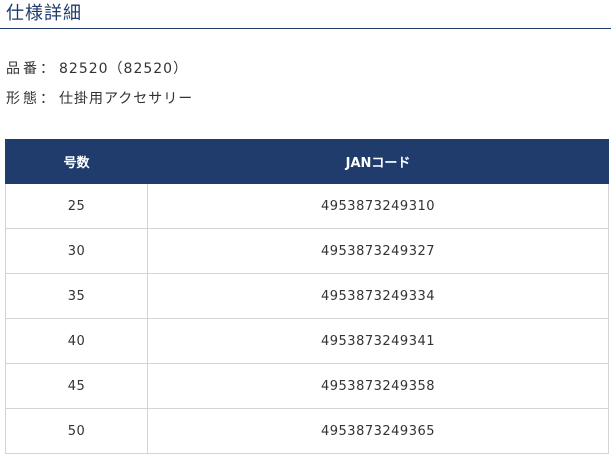 This screenshot has height=459, width=611. I want to click on cell-size: 45, so click(76, 386).